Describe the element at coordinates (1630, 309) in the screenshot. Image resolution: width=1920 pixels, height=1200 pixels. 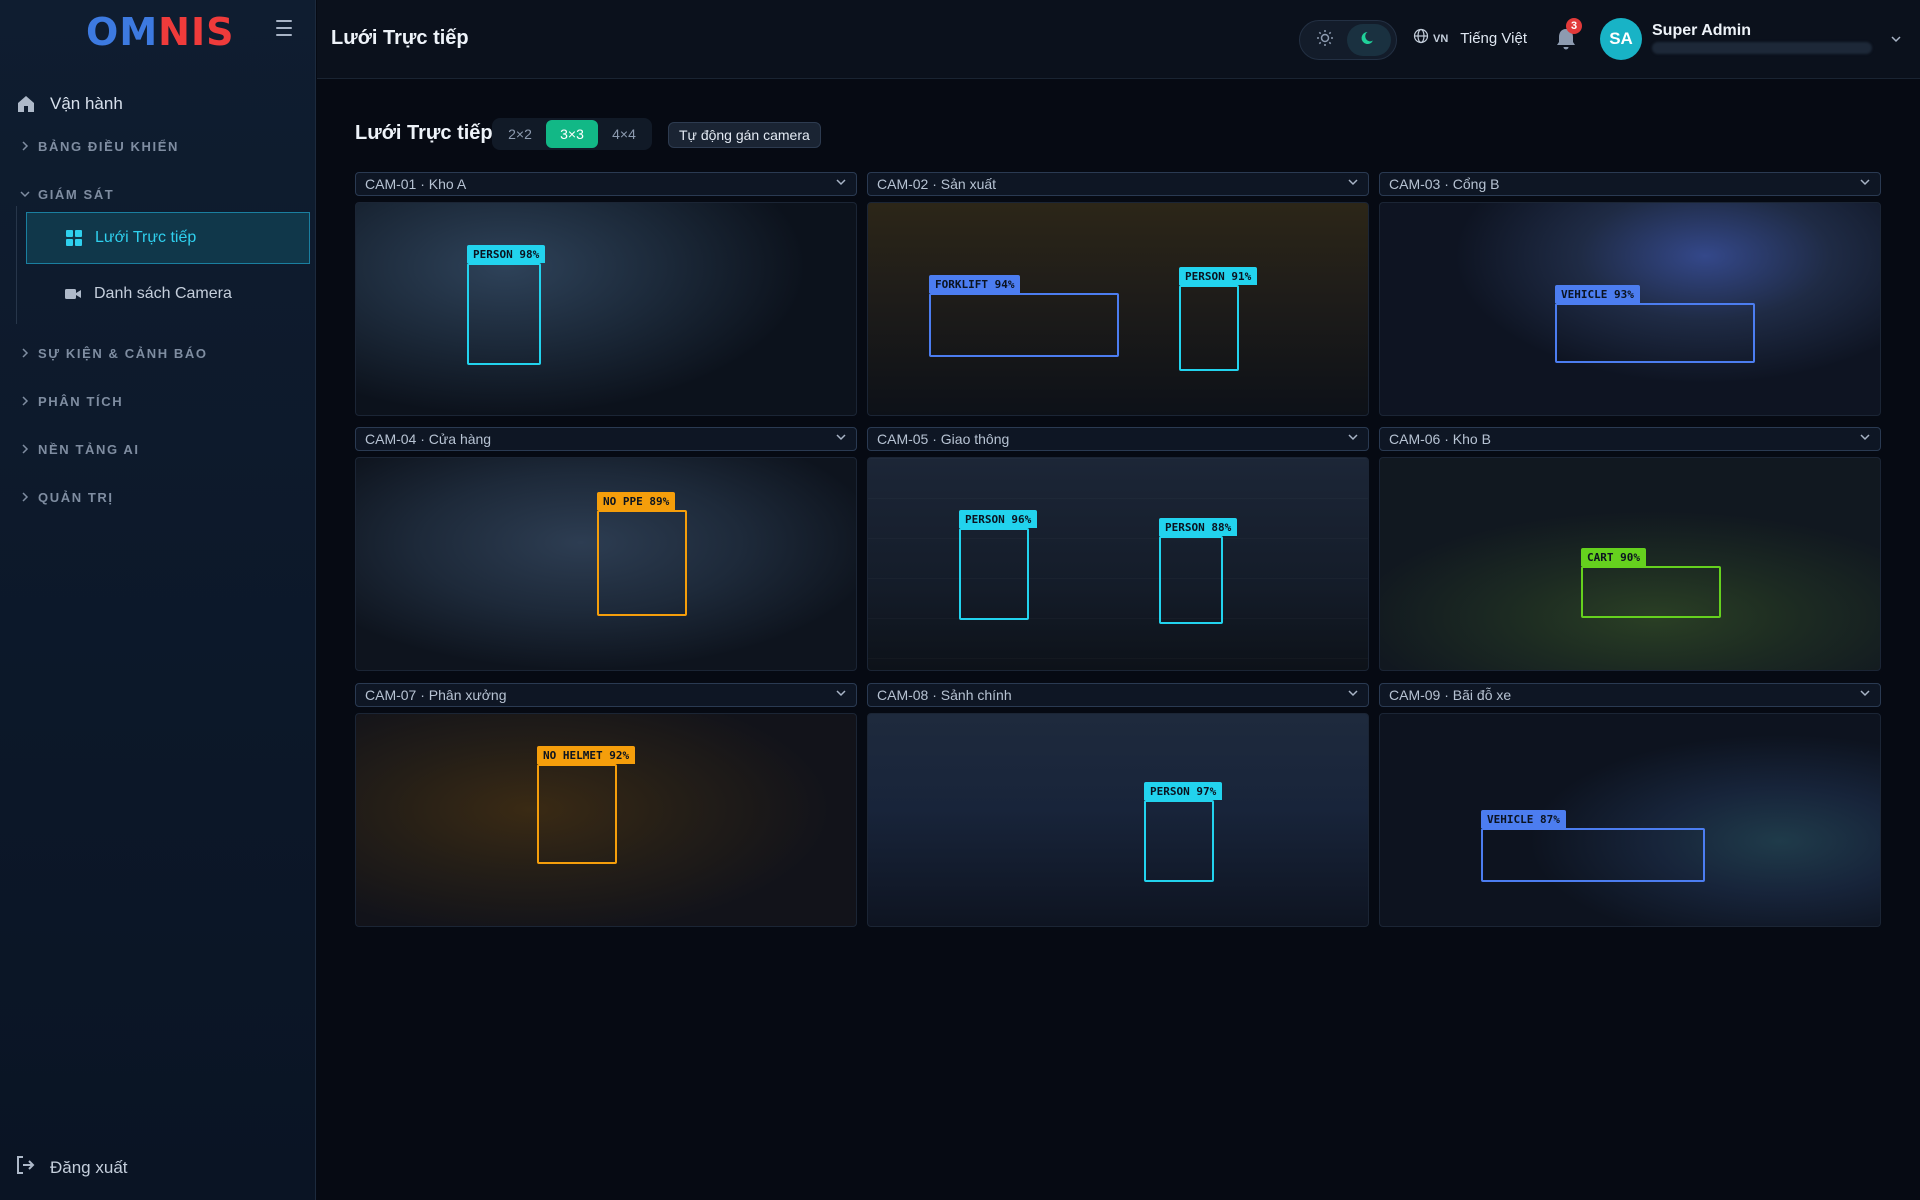
I see `camera-feed: VEHICLE 93%` at that location.